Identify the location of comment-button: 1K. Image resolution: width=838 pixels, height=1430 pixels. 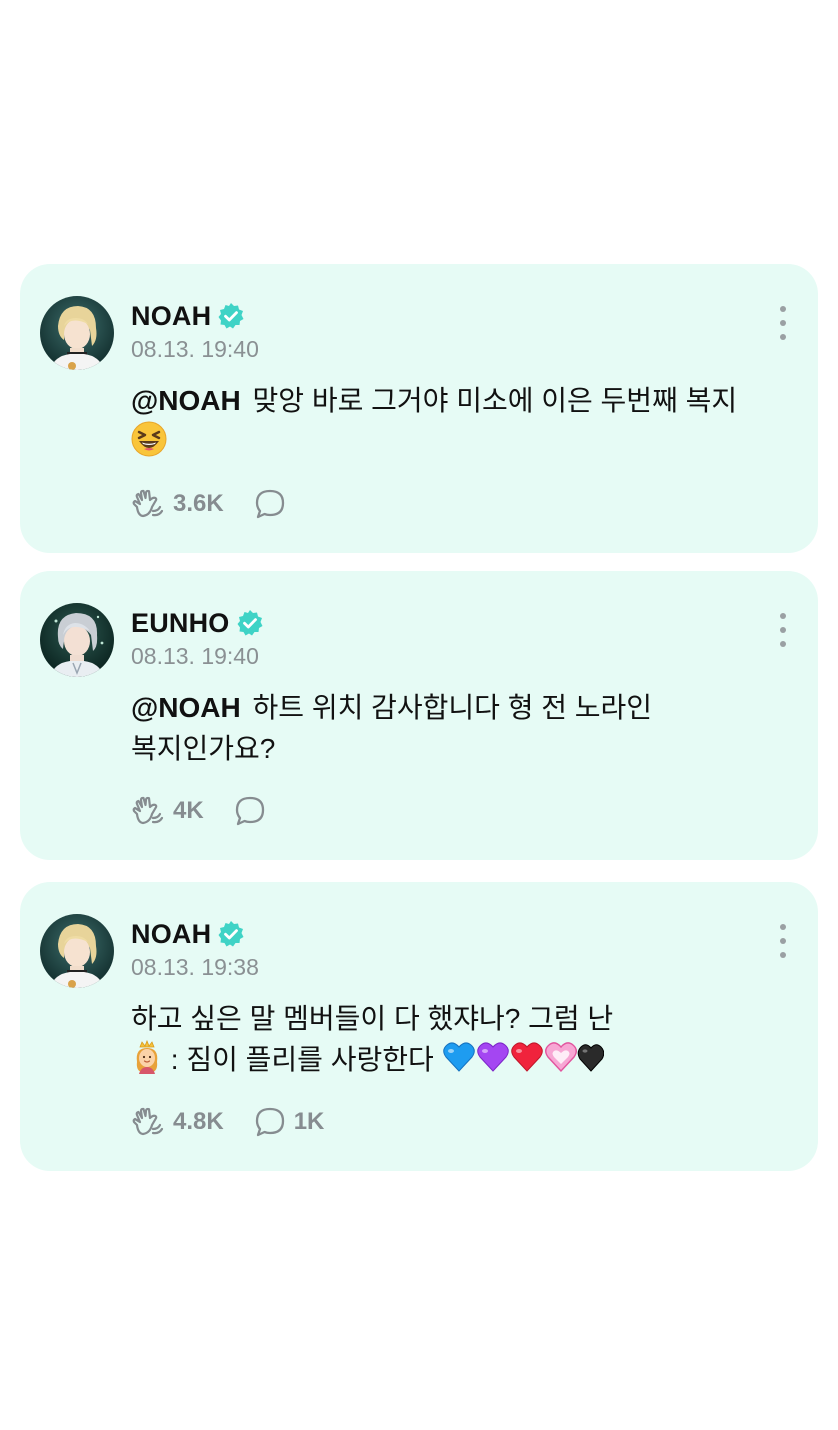
(289, 1122).